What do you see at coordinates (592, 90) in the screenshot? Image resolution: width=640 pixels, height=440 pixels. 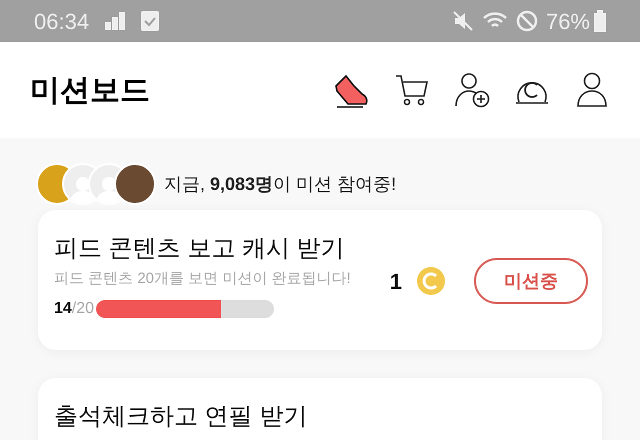 I see `user-icon` at bounding box center [592, 90].